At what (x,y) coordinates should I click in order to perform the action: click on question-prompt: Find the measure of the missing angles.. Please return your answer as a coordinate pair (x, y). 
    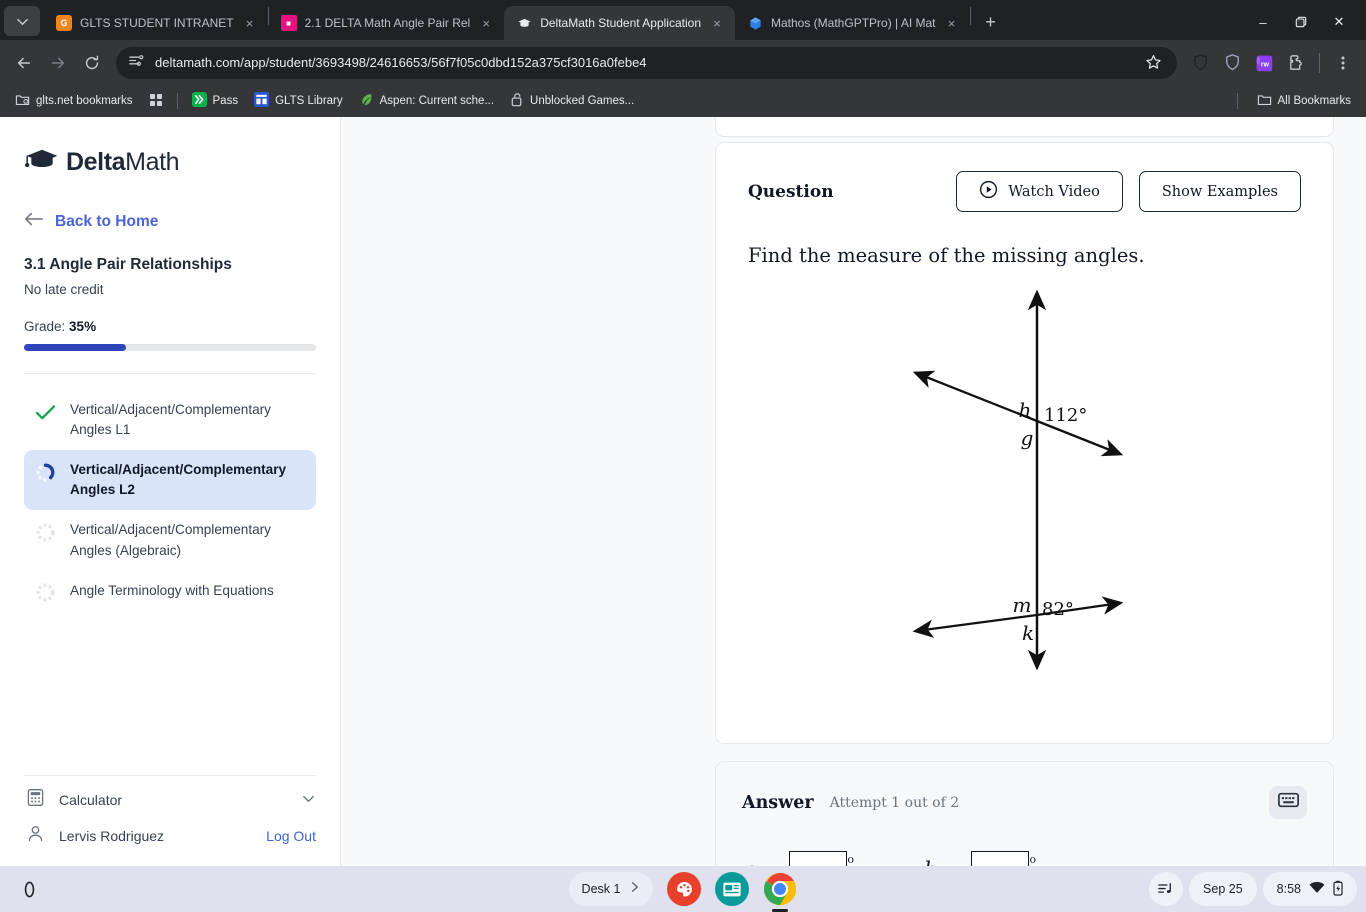
    Looking at the image, I should click on (946, 255).